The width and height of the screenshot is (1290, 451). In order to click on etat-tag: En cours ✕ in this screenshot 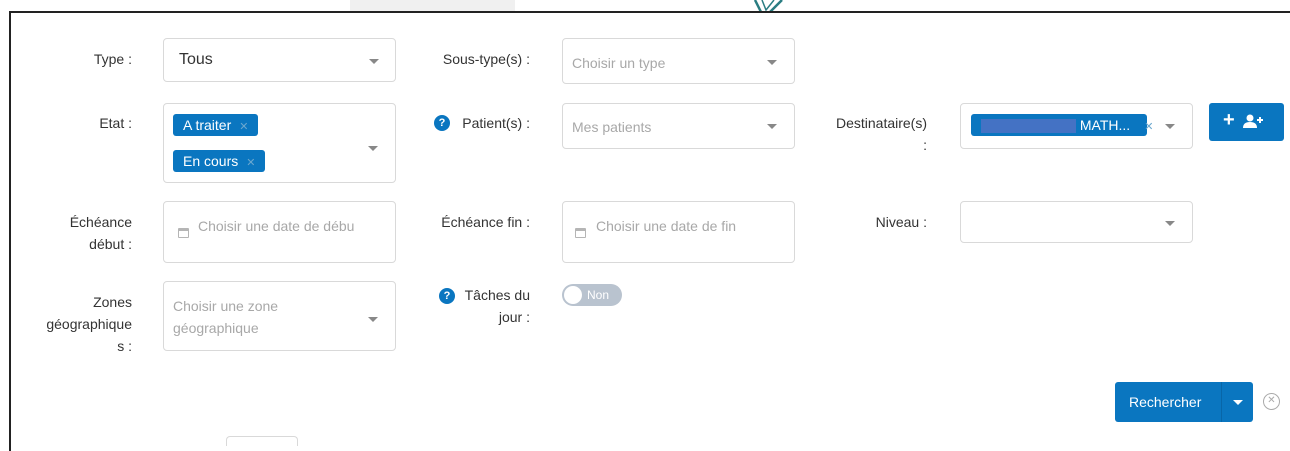, I will do `click(219, 161)`.